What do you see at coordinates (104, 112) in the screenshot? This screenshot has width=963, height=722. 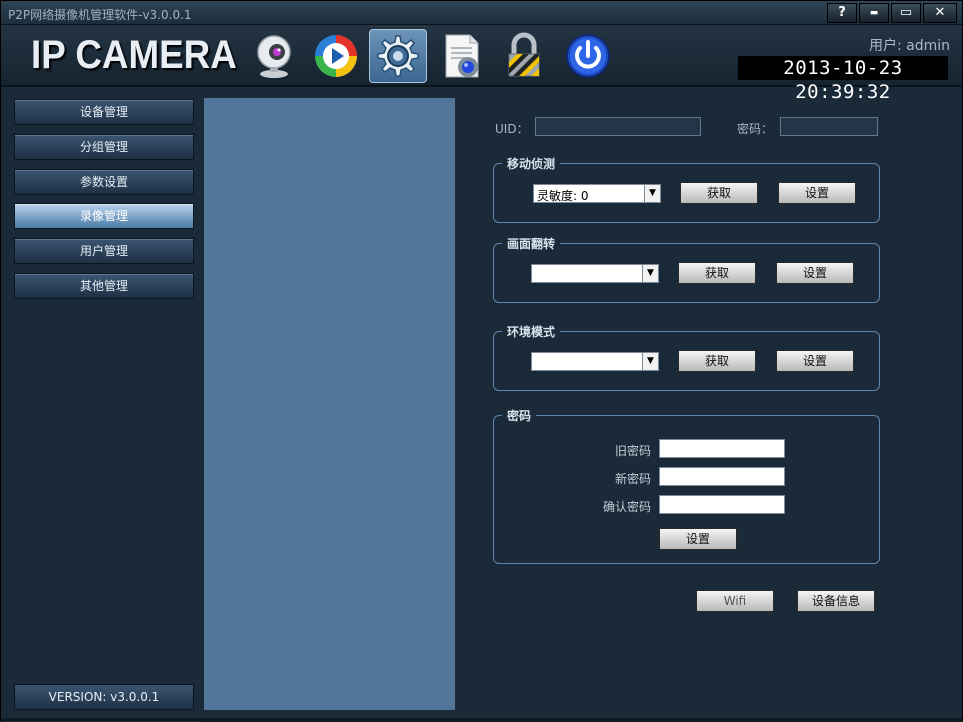 I see `nav-device-management: 设备管理` at bounding box center [104, 112].